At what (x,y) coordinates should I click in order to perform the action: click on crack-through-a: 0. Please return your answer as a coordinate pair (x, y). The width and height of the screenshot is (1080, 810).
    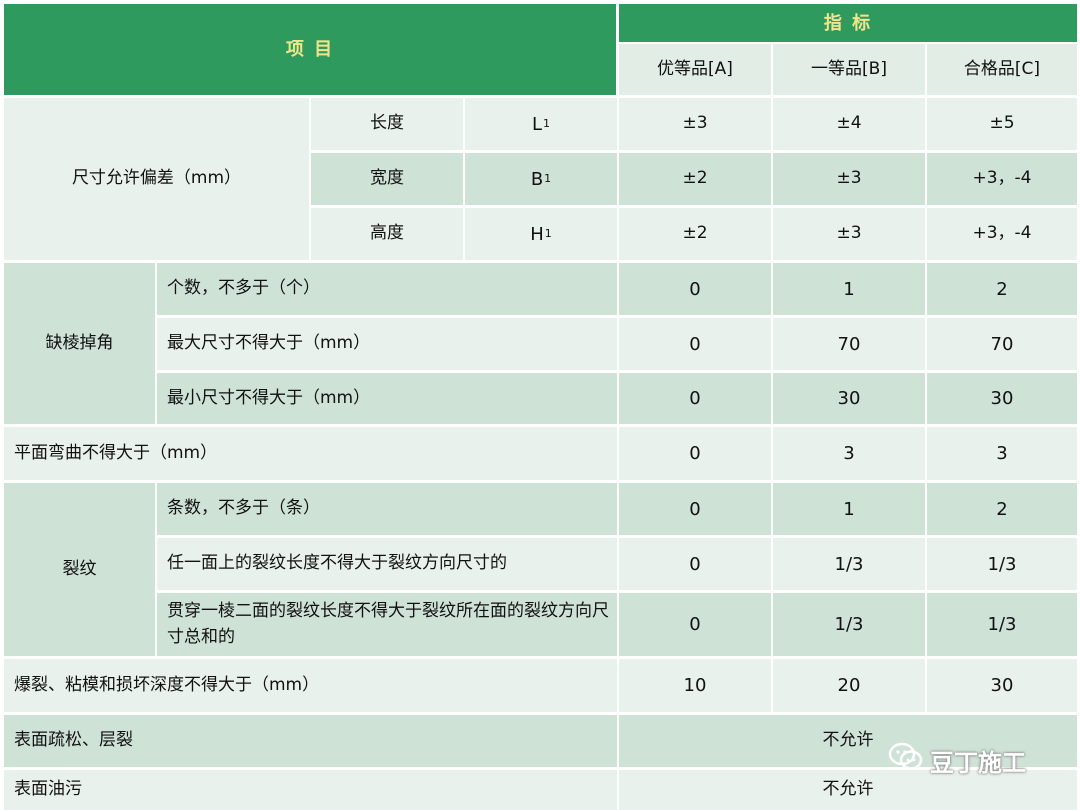
    Looking at the image, I should click on (695, 624).